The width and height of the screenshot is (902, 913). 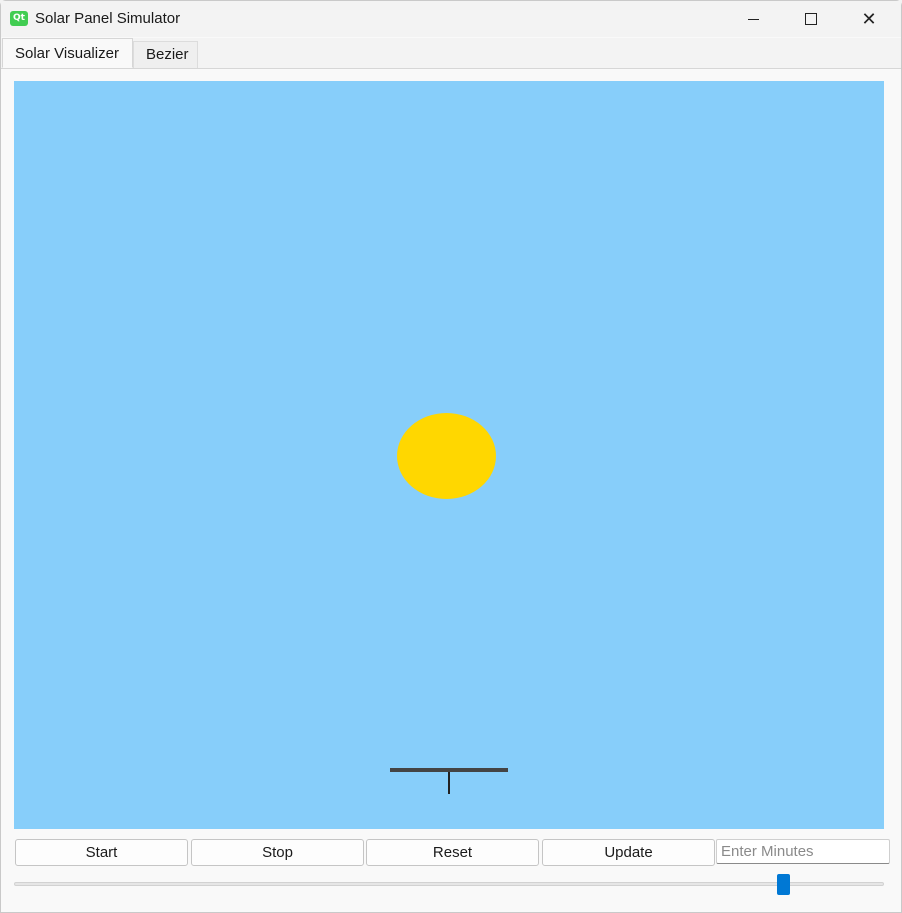 What do you see at coordinates (783, 884) in the screenshot?
I see `time-slider-handle` at bounding box center [783, 884].